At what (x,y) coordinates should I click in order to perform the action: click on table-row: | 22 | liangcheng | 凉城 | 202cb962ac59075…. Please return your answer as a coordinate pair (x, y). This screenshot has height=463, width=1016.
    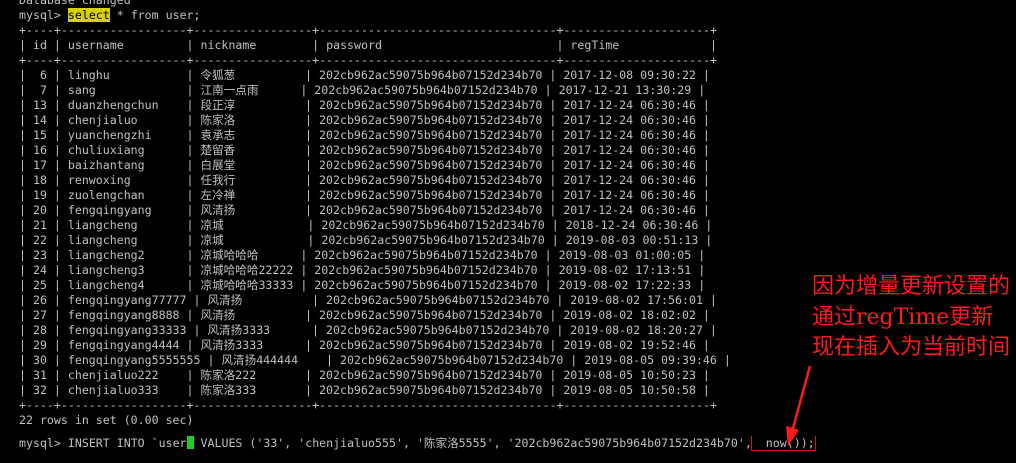
    Looking at the image, I should click on (366, 240).